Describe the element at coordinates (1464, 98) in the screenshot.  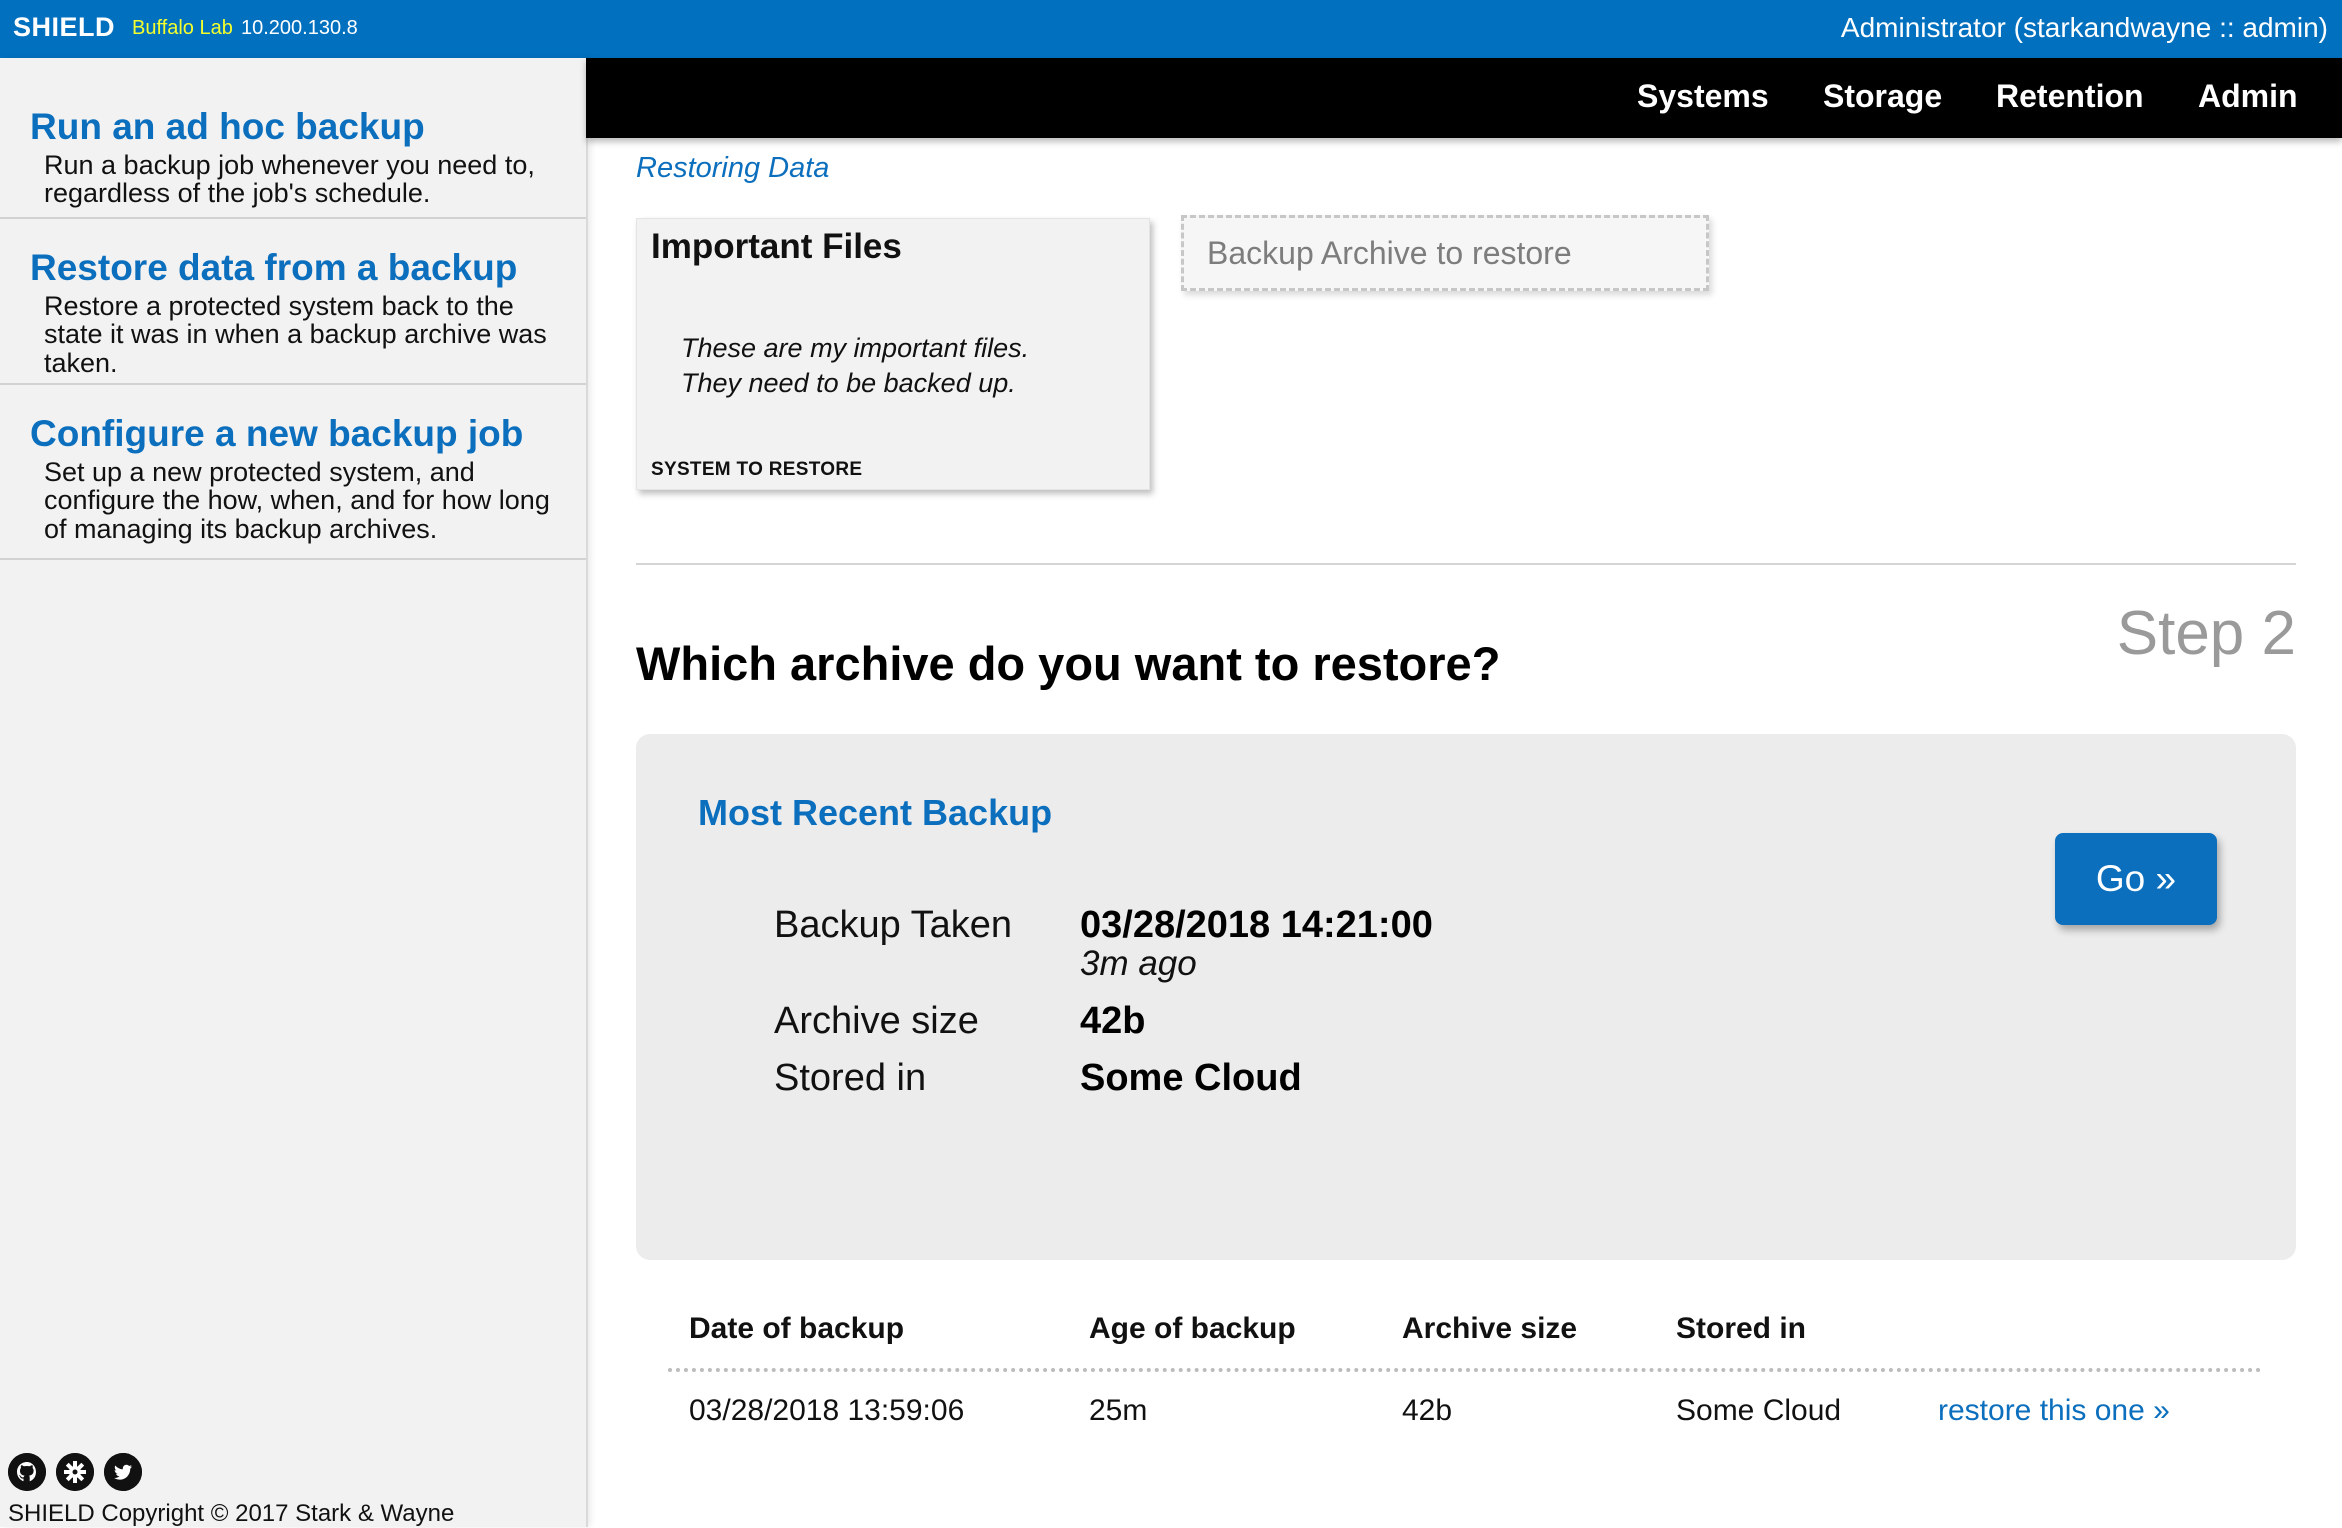
I see `main-nav: Systems Storage Retention Admin` at that location.